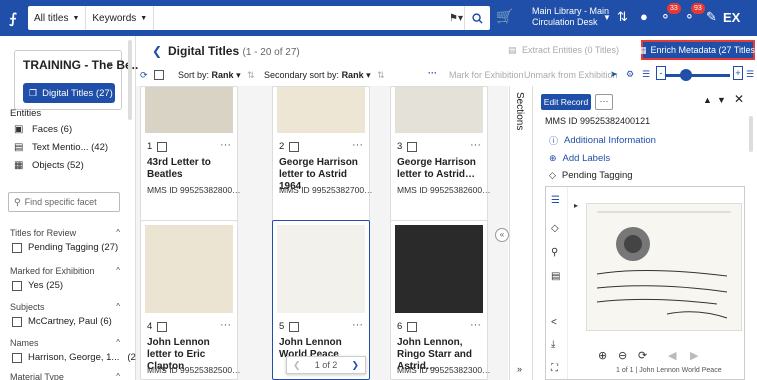 Image resolution: width=757 pixels, height=380 pixels. What do you see at coordinates (555, 276) in the screenshot?
I see `document-icon: ▤` at bounding box center [555, 276].